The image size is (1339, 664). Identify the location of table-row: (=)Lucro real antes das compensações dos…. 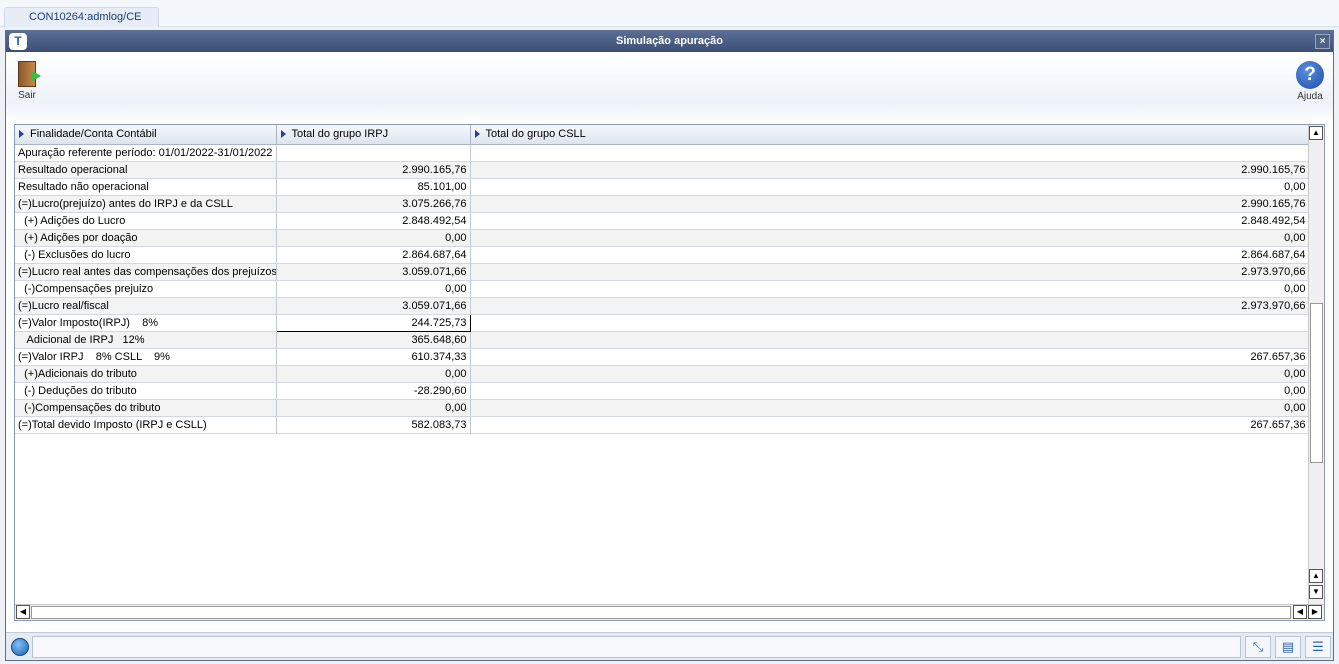
(662, 272).